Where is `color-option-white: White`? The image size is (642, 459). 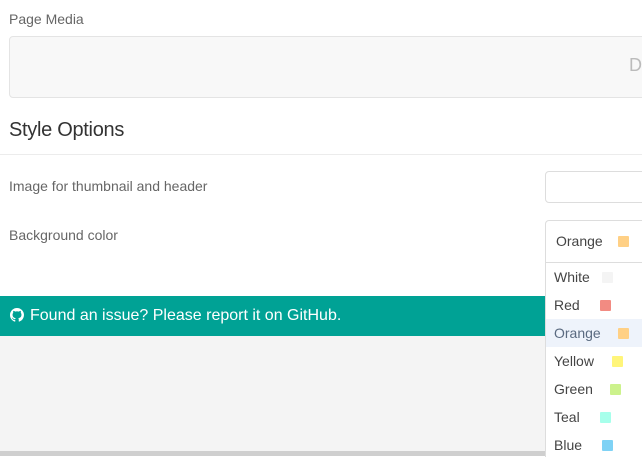 color-option-white: White is located at coordinates (594, 277).